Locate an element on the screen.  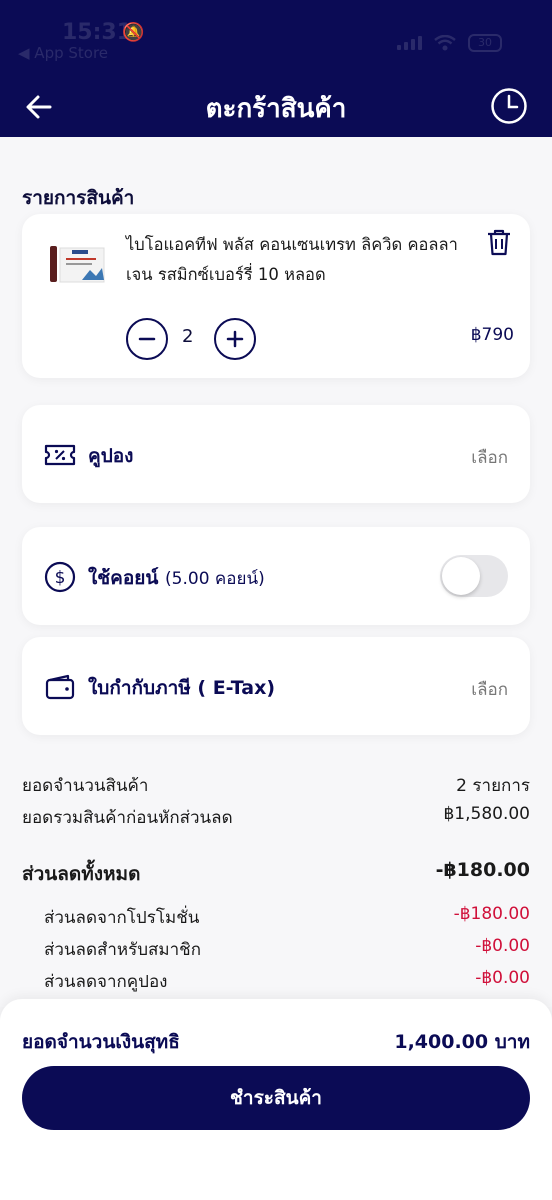
plus-icon is located at coordinates (235, 339).